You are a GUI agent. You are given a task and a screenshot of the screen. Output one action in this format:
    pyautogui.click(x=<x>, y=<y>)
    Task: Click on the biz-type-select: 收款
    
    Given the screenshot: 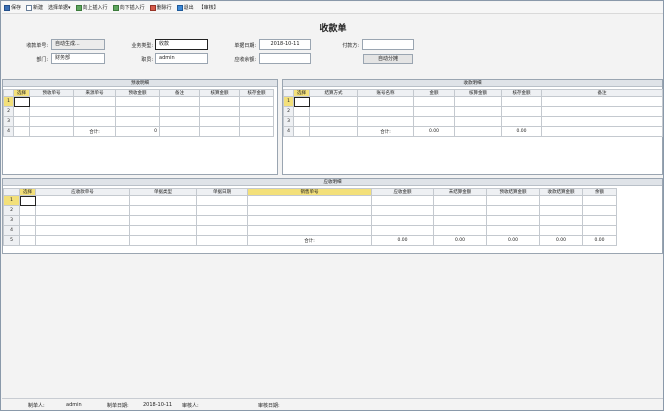 What is the action you would take?
    pyautogui.click(x=181, y=44)
    